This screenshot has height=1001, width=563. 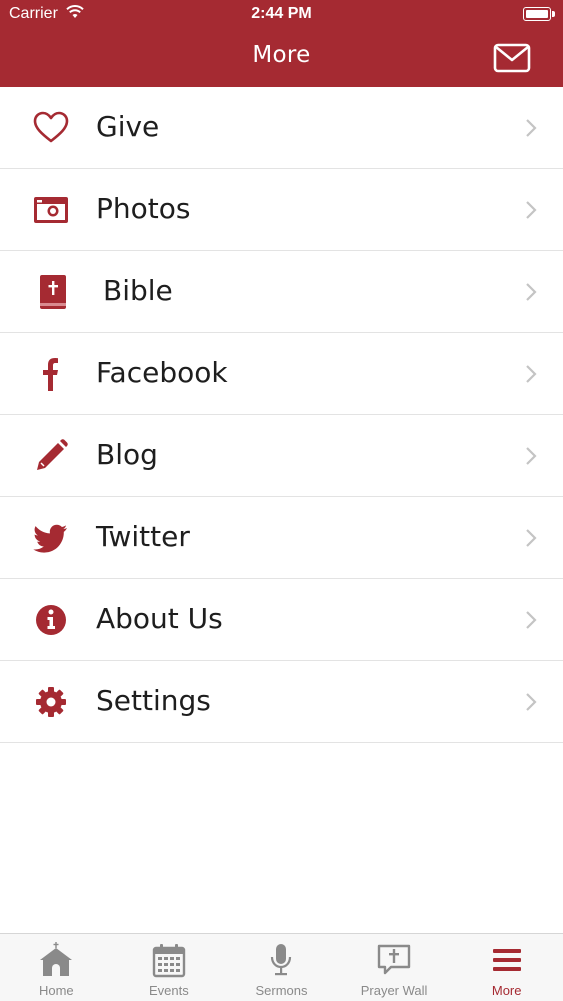 What do you see at coordinates (281, 210) in the screenshot?
I see `menu-item-photos: Photos` at bounding box center [281, 210].